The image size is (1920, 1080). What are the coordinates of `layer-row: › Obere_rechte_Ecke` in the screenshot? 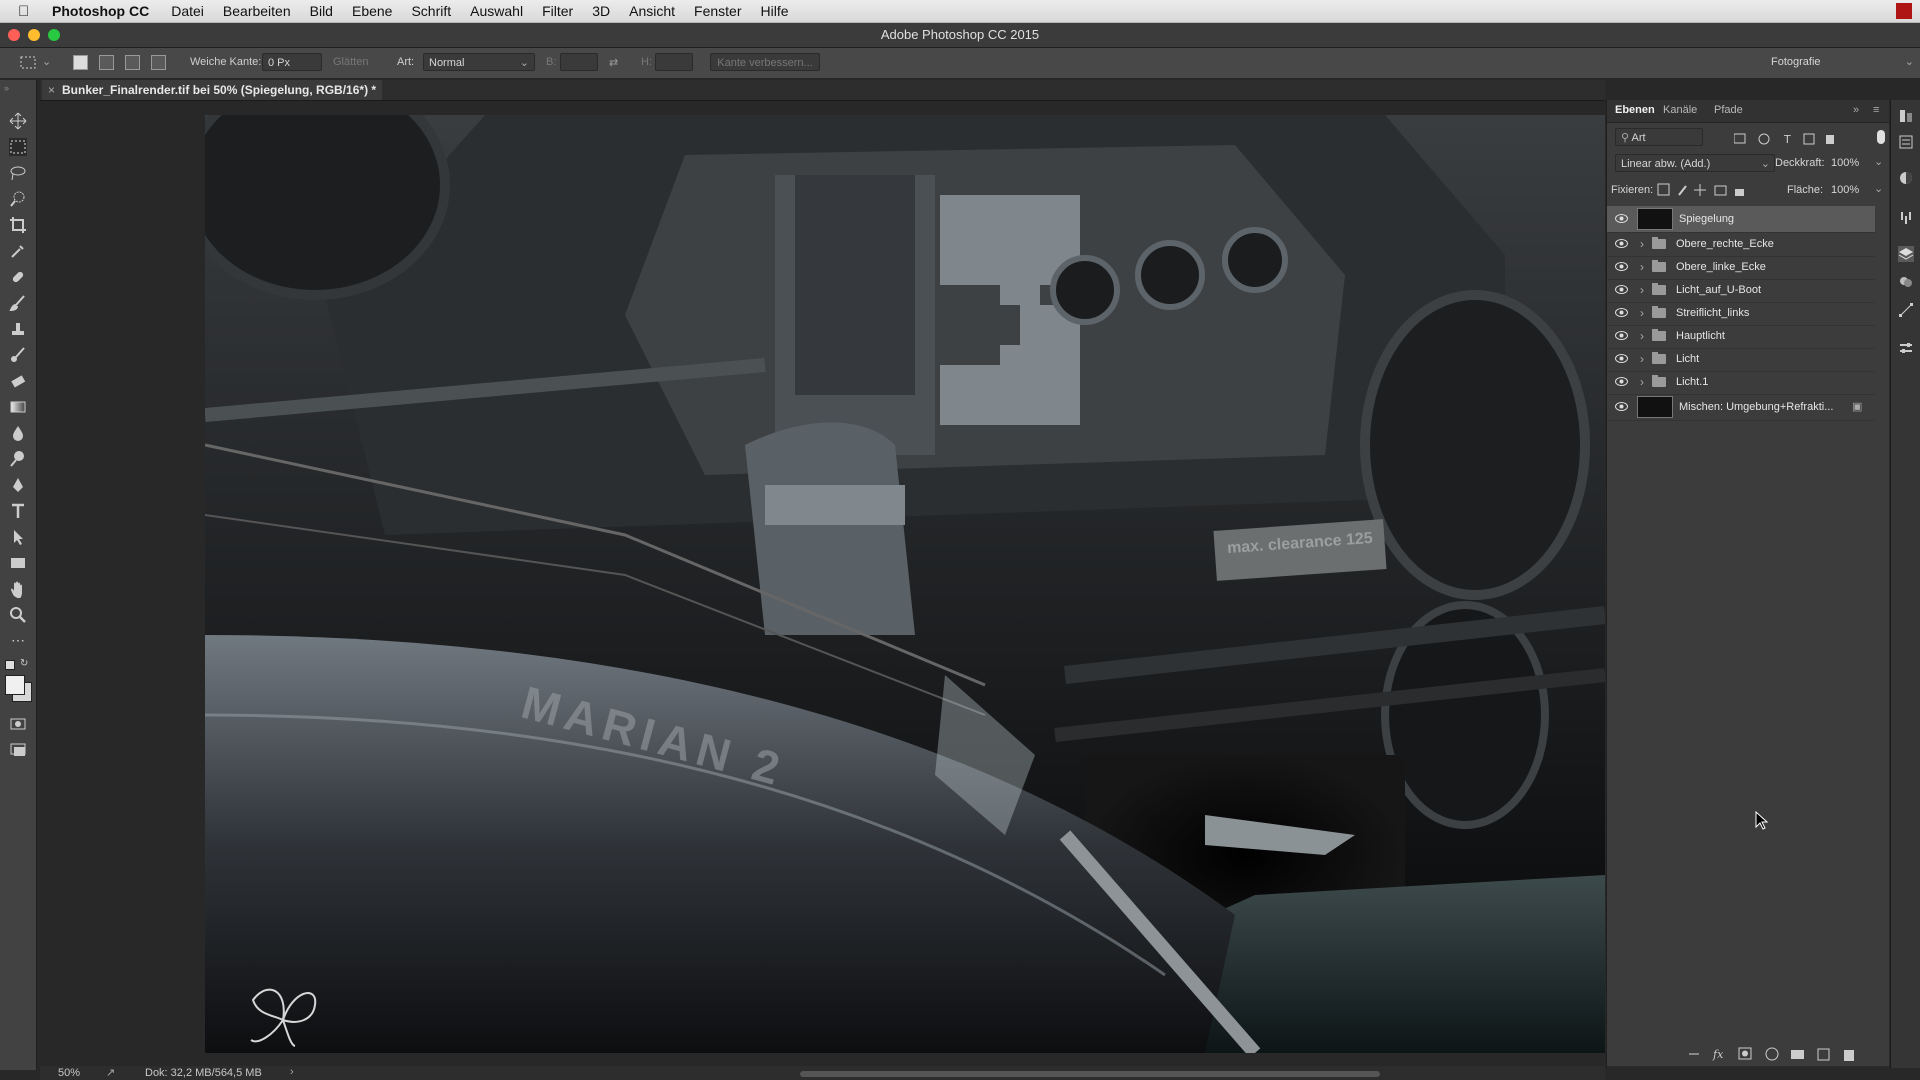 It's located at (1741, 245).